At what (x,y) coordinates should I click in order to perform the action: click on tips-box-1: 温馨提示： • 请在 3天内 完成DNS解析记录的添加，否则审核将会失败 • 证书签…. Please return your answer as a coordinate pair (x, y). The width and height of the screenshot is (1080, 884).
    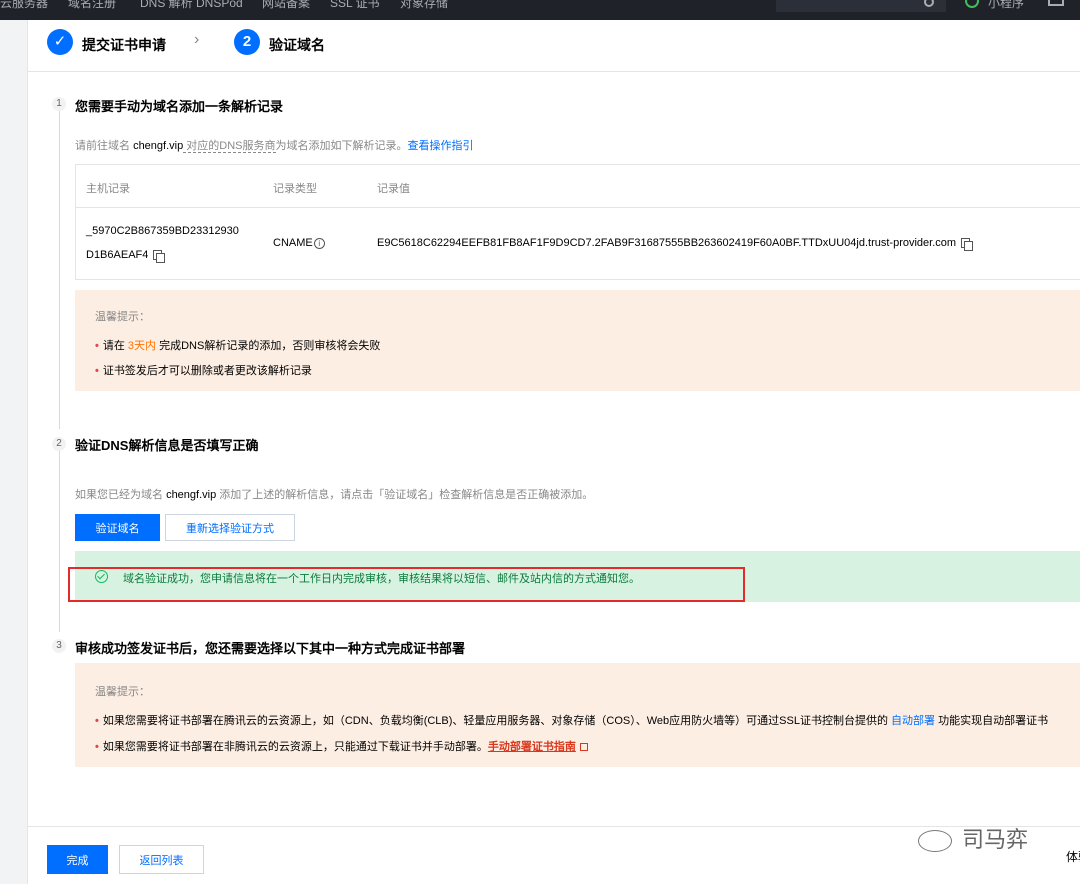
    Looking at the image, I should click on (577, 340).